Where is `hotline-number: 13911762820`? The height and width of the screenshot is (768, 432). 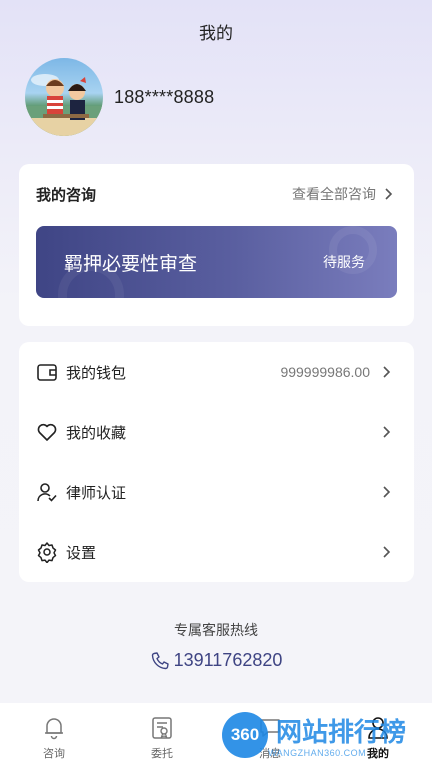 hotline-number: 13911762820 is located at coordinates (228, 660).